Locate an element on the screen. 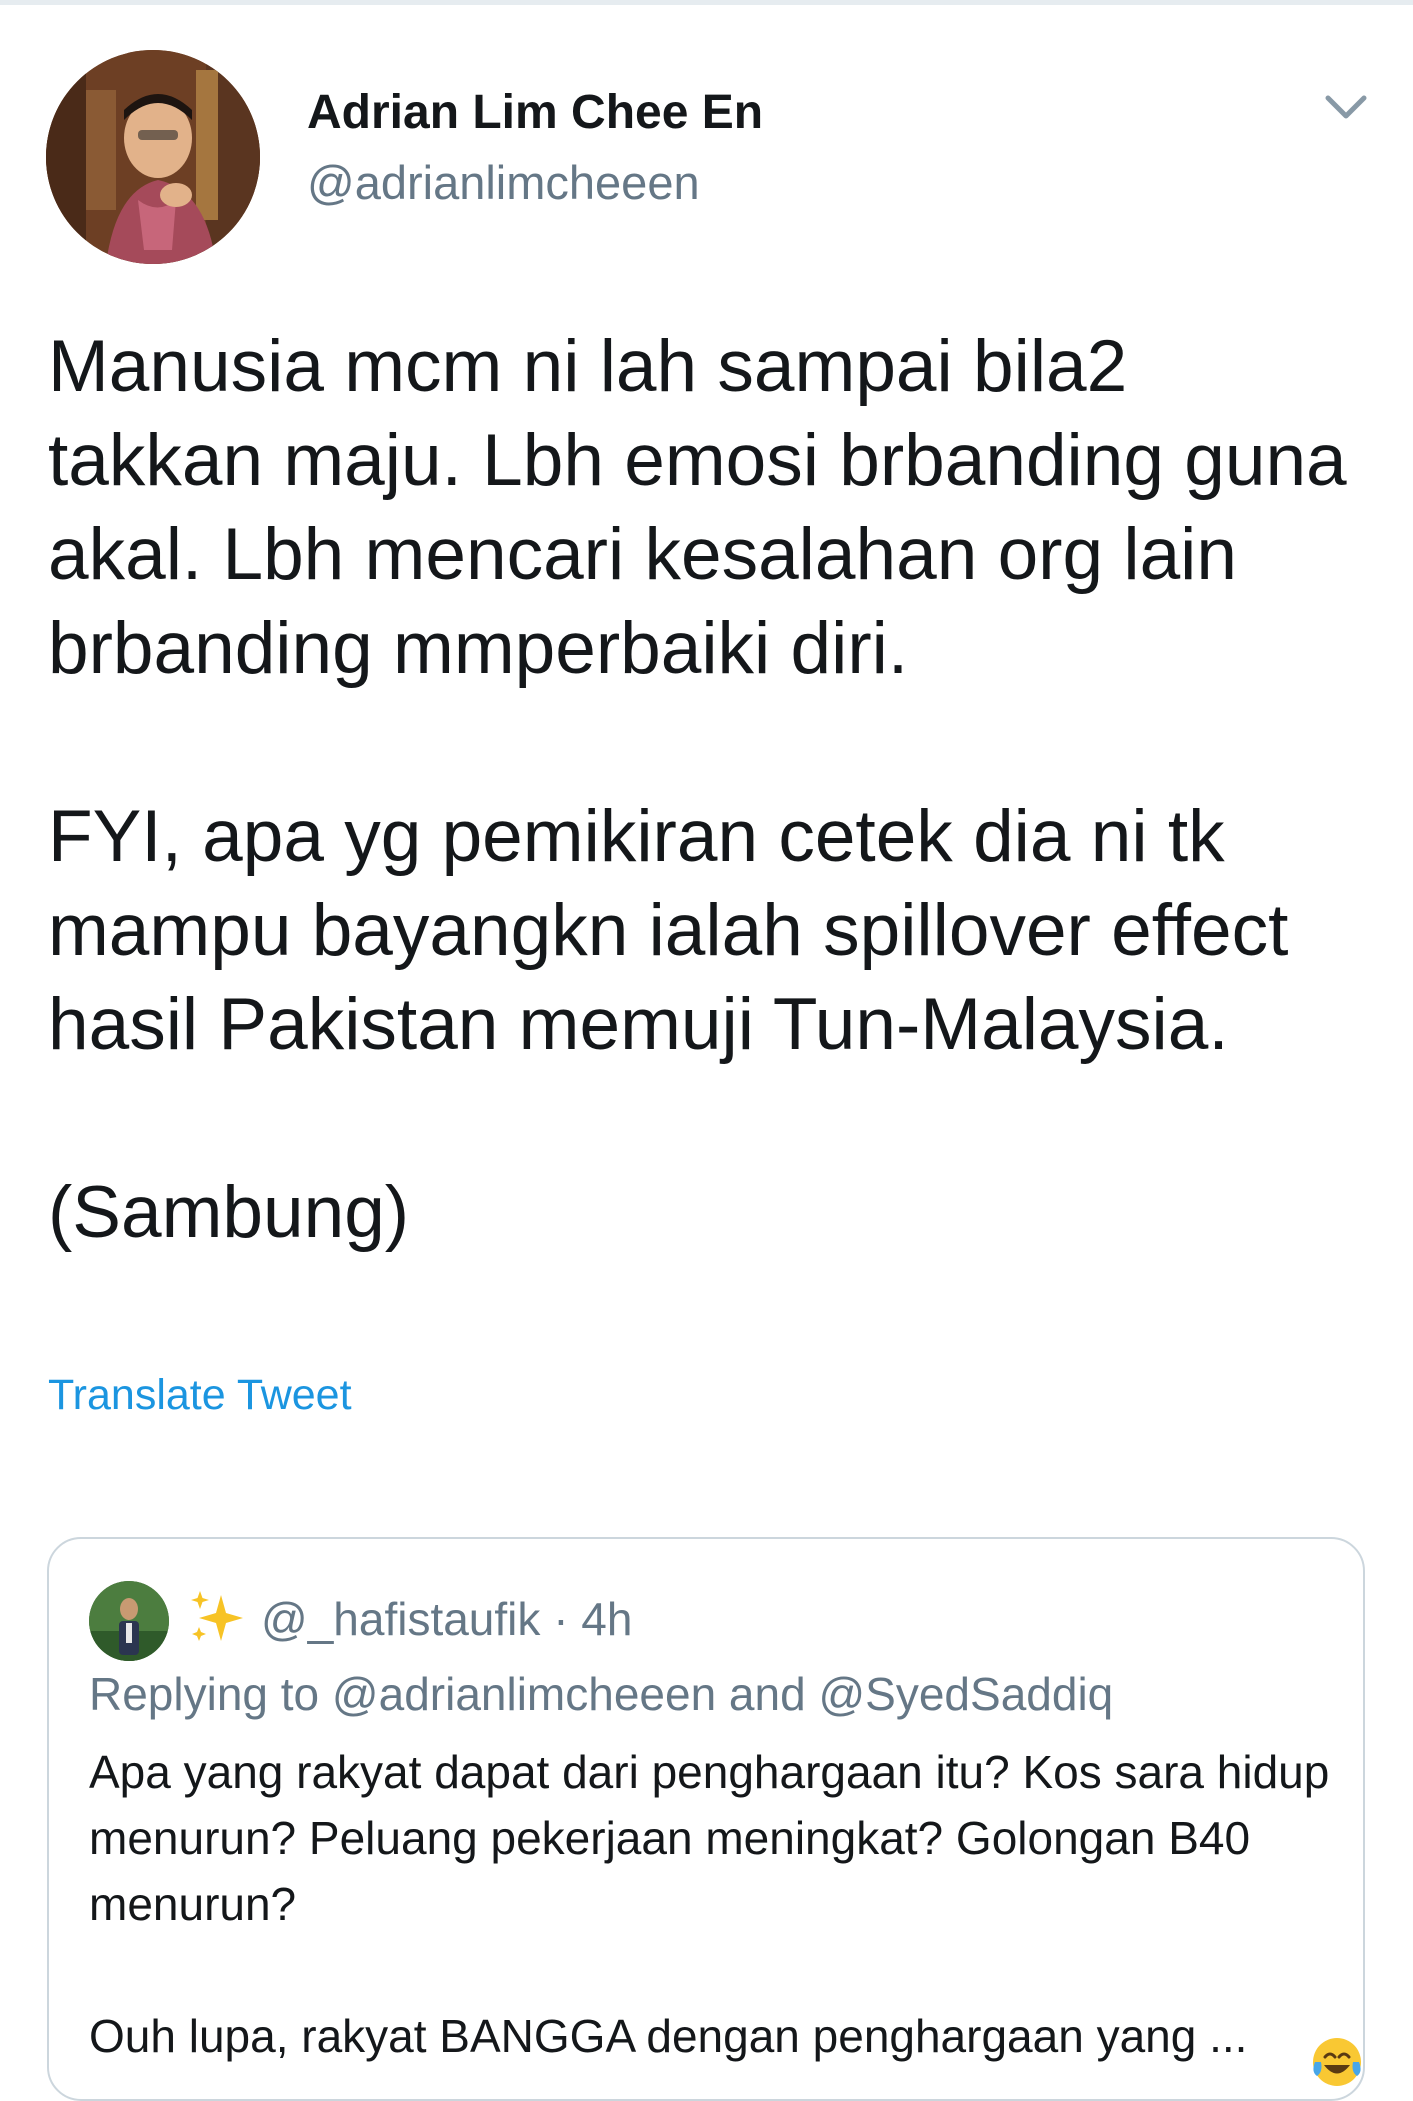 This screenshot has height=2101, width=1413. tweet-paragraph: (Sambung) is located at coordinates (229, 1212).